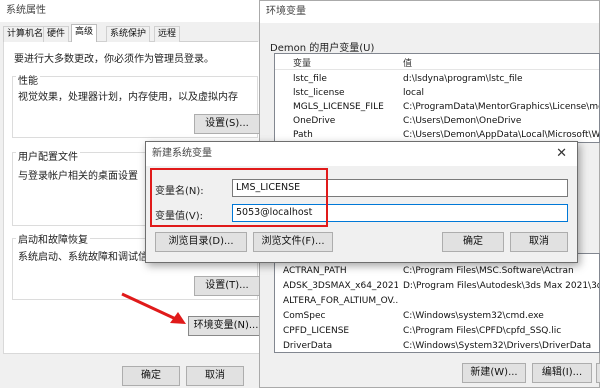 The image size is (600, 388). Describe the element at coordinates (130, 11) in the screenshot. I see `system-properties-title: 系统属性` at that location.